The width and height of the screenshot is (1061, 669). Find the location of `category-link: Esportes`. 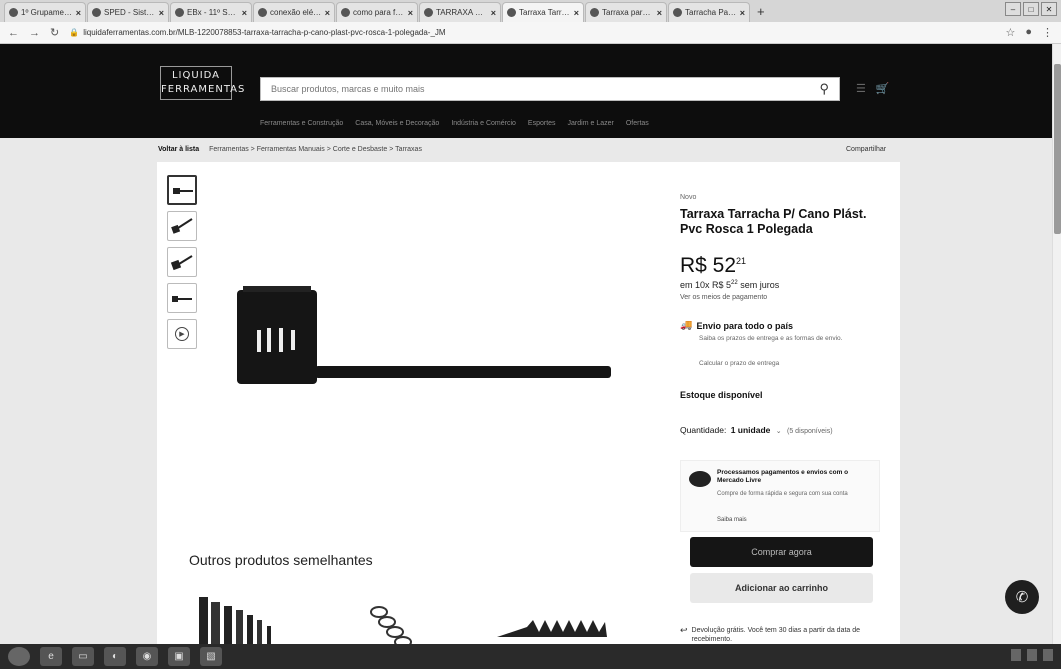

category-link: Esportes is located at coordinates (542, 123).